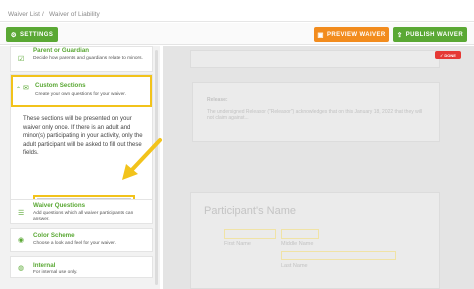  Describe the element at coordinates (21, 240) in the screenshot. I see `color-scheme-icon: ◉` at that location.